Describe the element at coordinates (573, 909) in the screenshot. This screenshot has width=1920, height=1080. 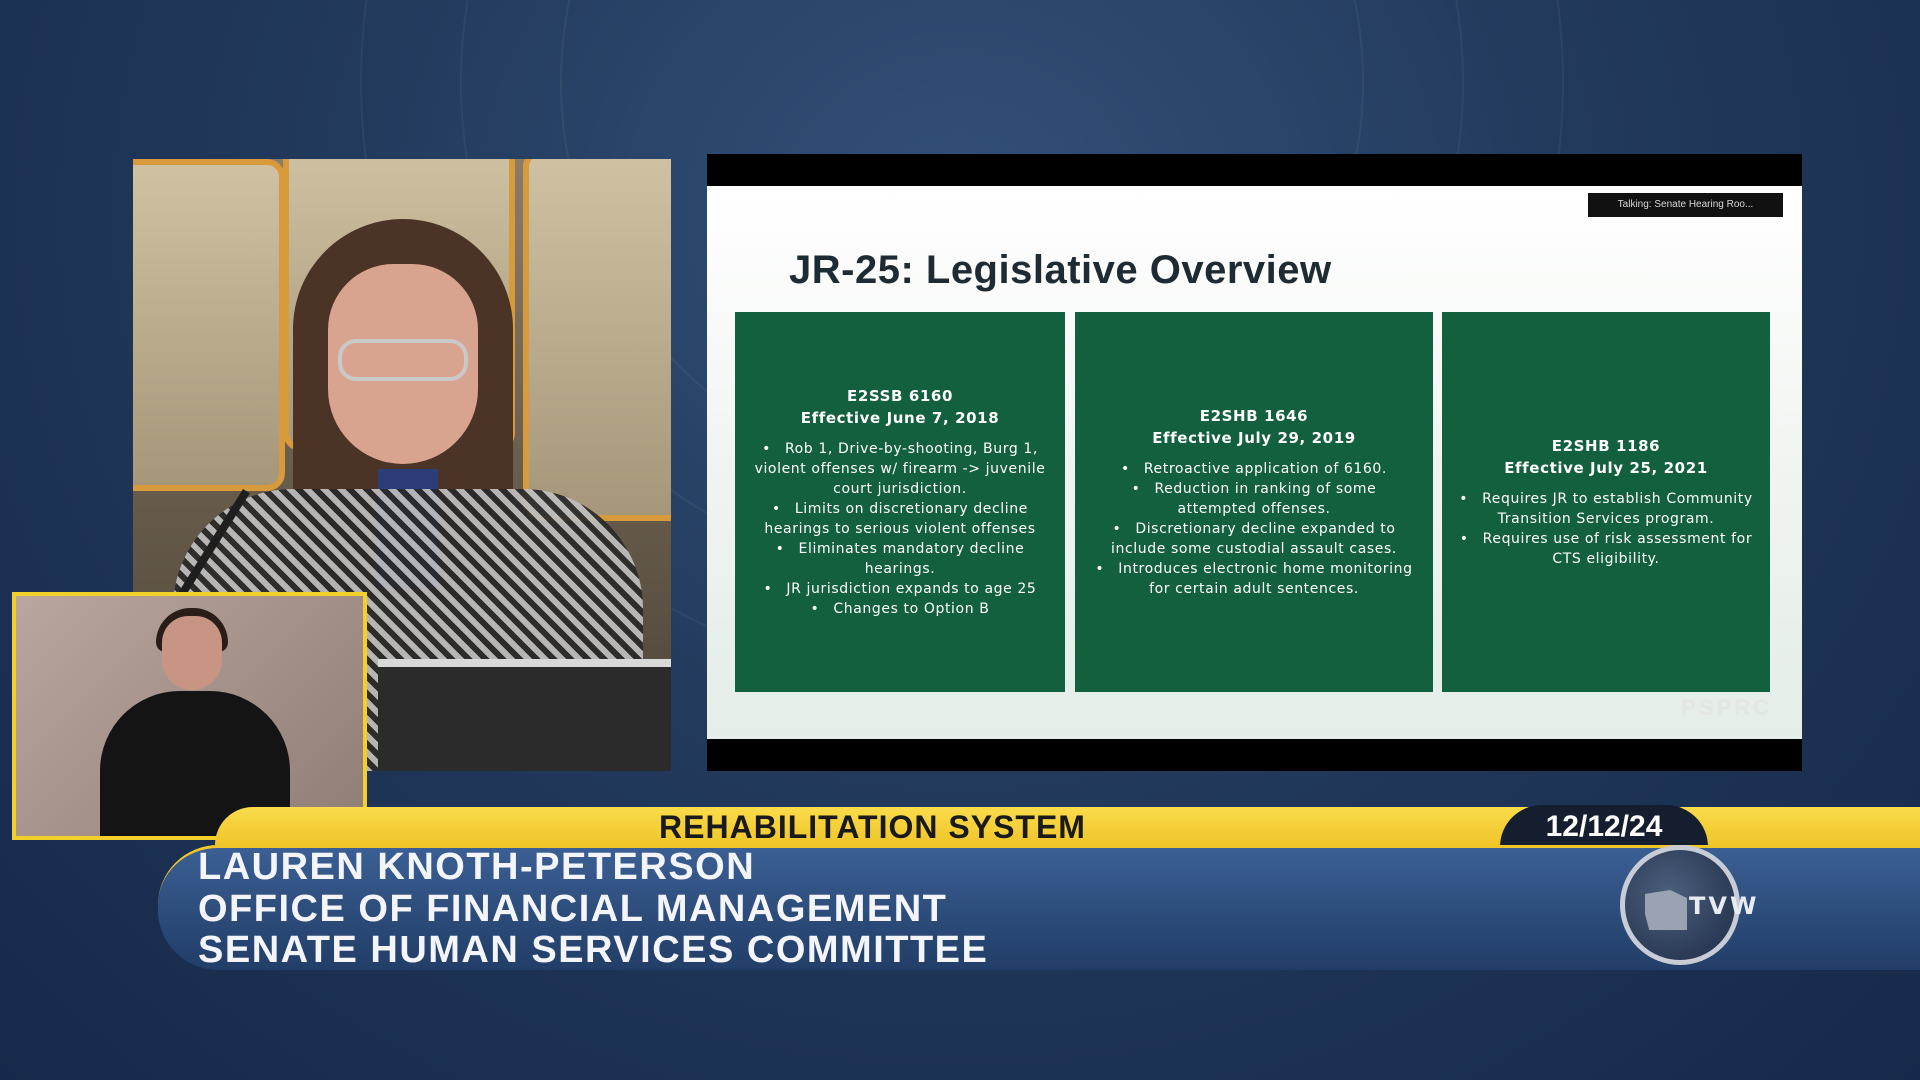
I see `speaker-organization: OFFICE OF FINANCIAL MANAGEMENT` at that location.